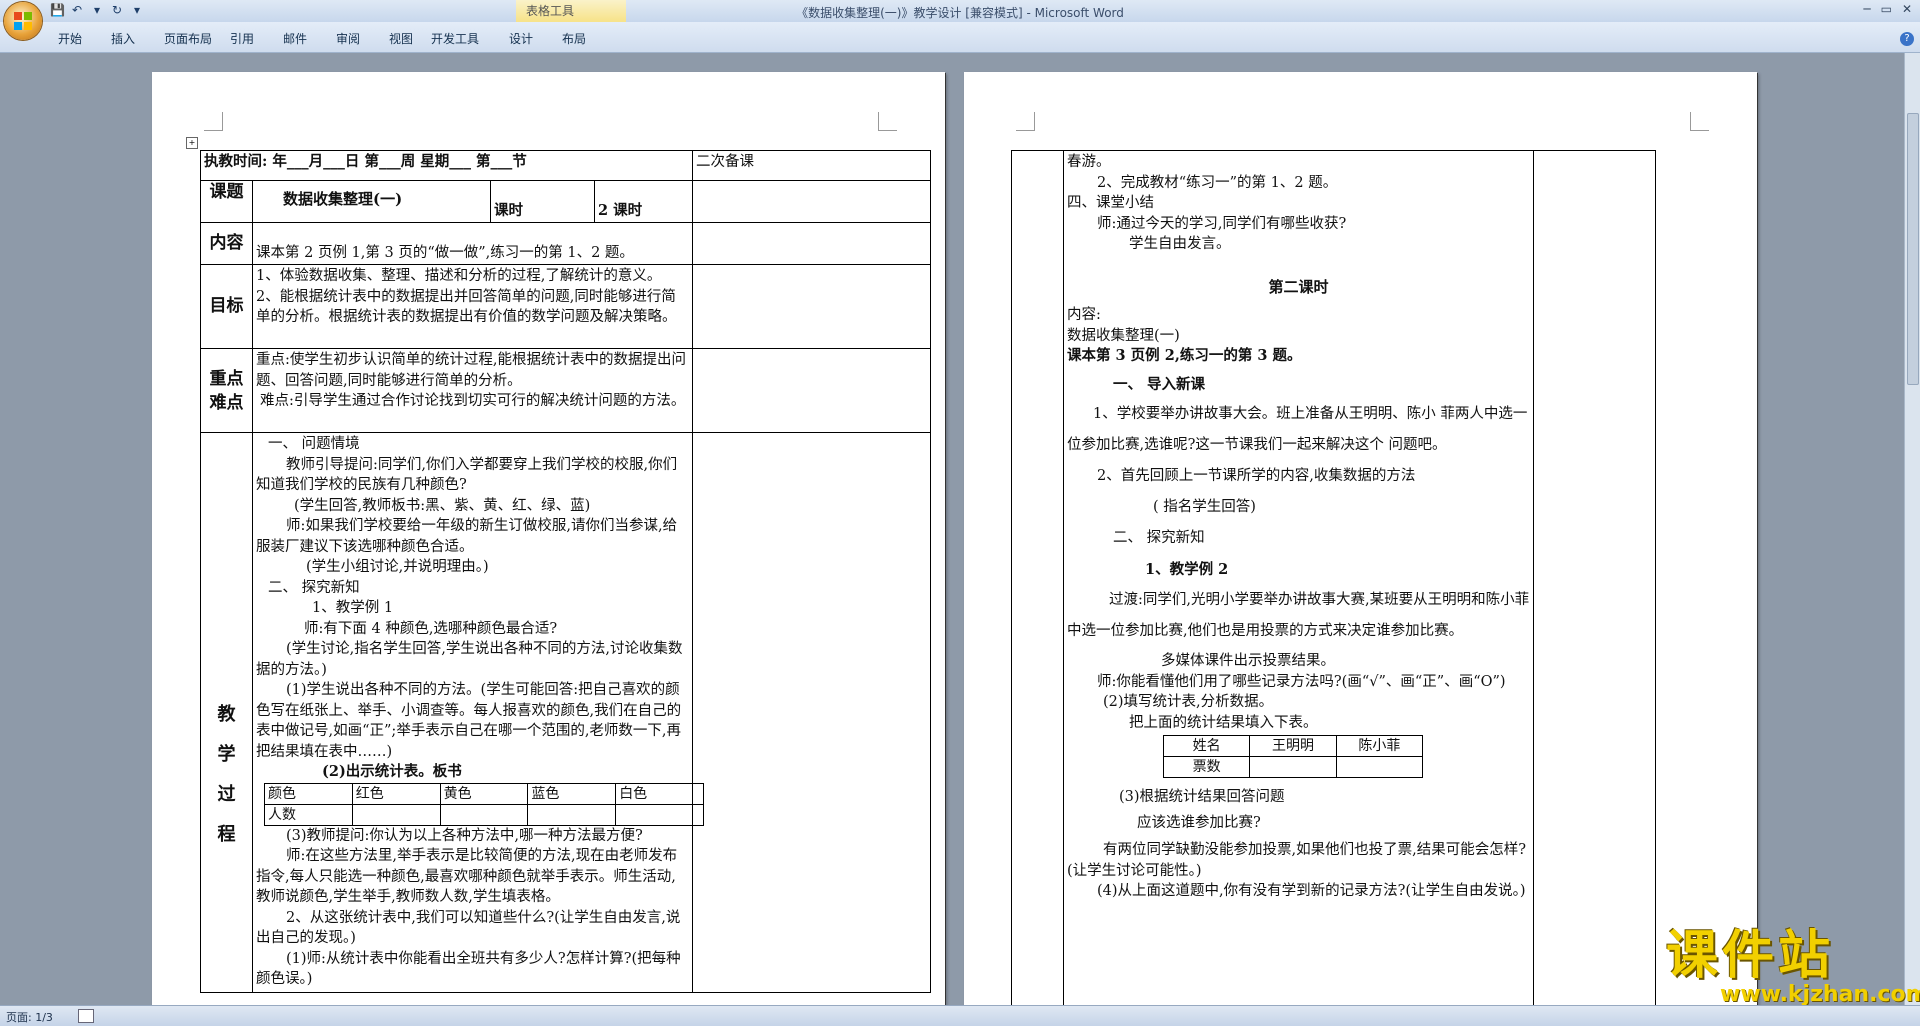 The height and width of the screenshot is (1026, 1920). I want to click on process-line: (学生讨论,指名学生回答,学生说出各种不同的方法,讨论收集数据的方法。), so click(469, 659).